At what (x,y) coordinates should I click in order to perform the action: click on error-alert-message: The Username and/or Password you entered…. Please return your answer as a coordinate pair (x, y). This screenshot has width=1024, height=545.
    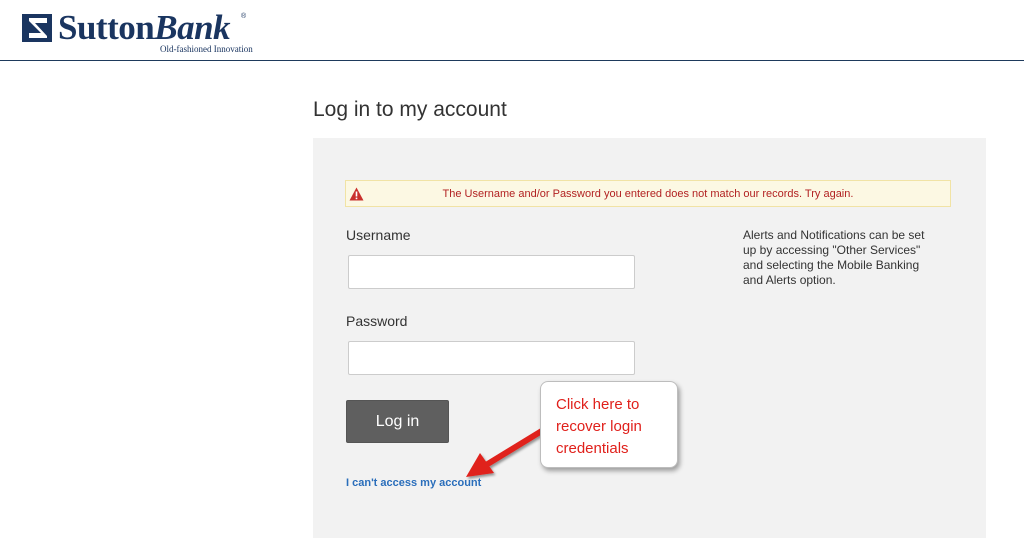
    Looking at the image, I should click on (648, 194).